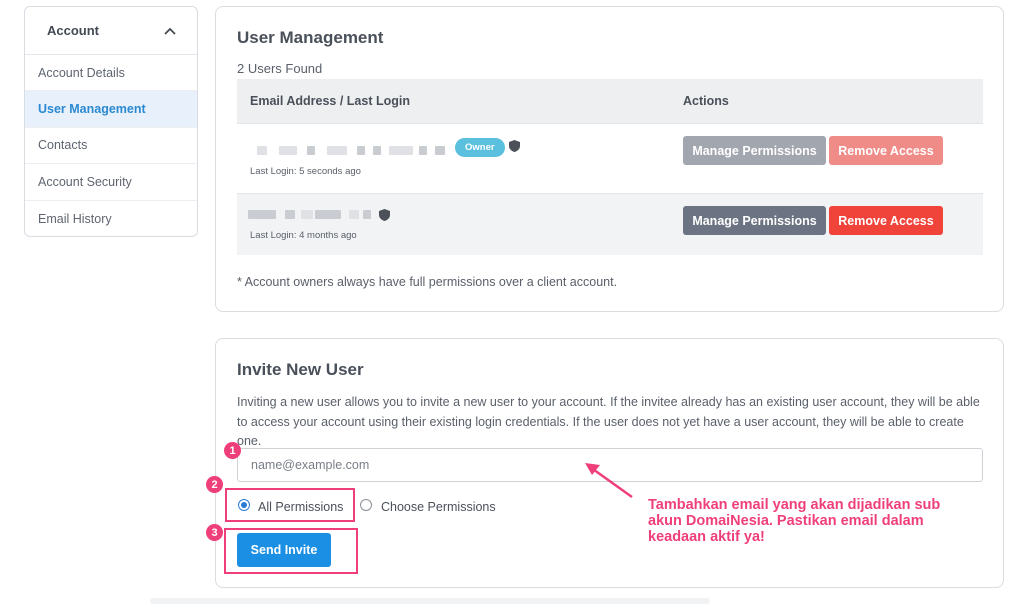  What do you see at coordinates (232, 450) in the screenshot?
I see `annotation-step-1: 1` at bounding box center [232, 450].